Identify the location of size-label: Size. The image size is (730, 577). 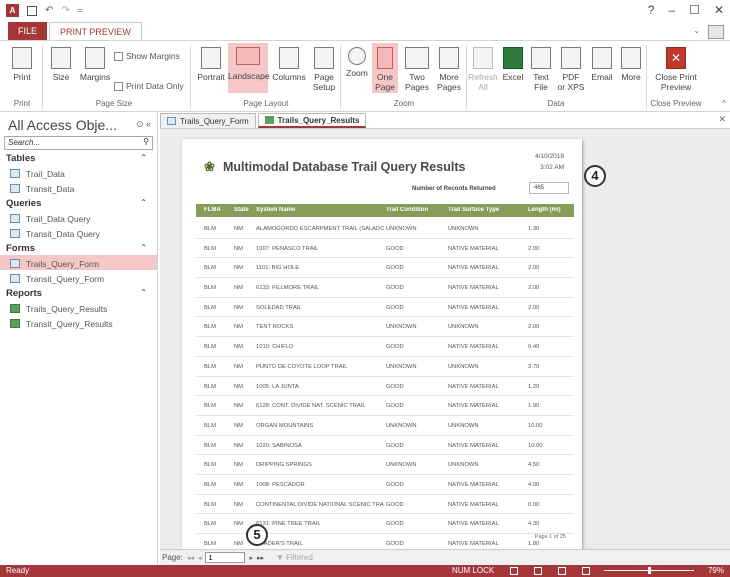
(61, 77).